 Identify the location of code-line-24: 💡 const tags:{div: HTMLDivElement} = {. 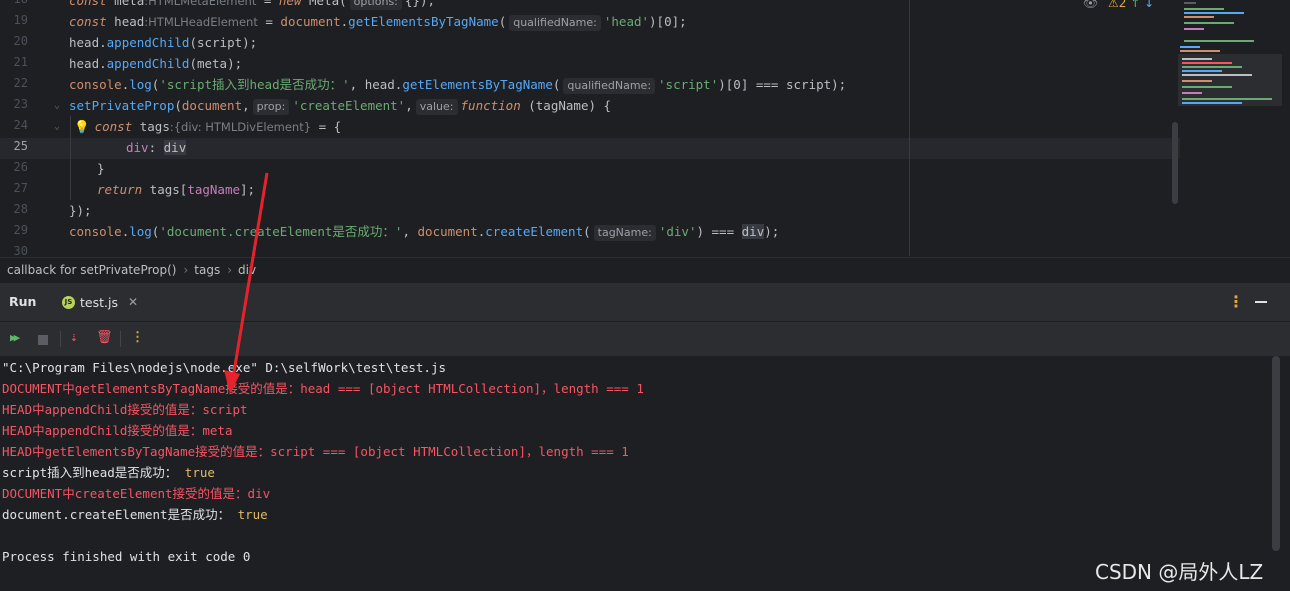
(208, 126).